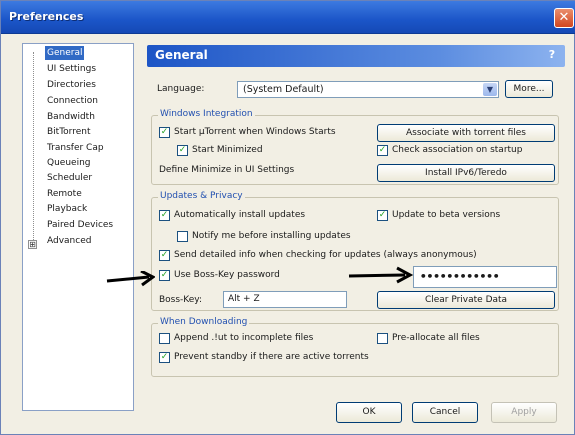 This screenshot has width=575, height=435. I want to click on help-icon: ?, so click(552, 55).